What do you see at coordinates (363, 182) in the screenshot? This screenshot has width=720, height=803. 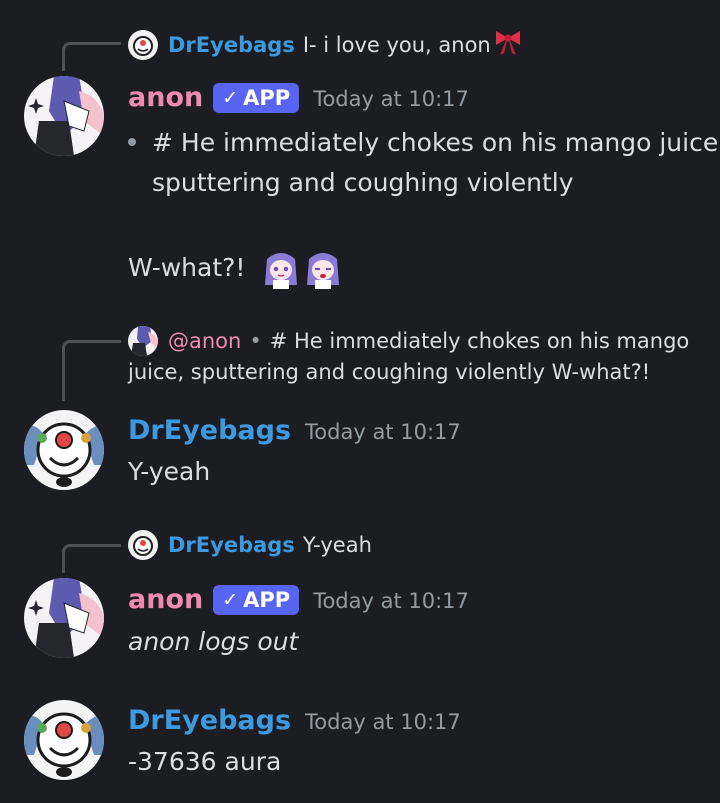 I see `message-text: sputtering and coughing violently` at bounding box center [363, 182].